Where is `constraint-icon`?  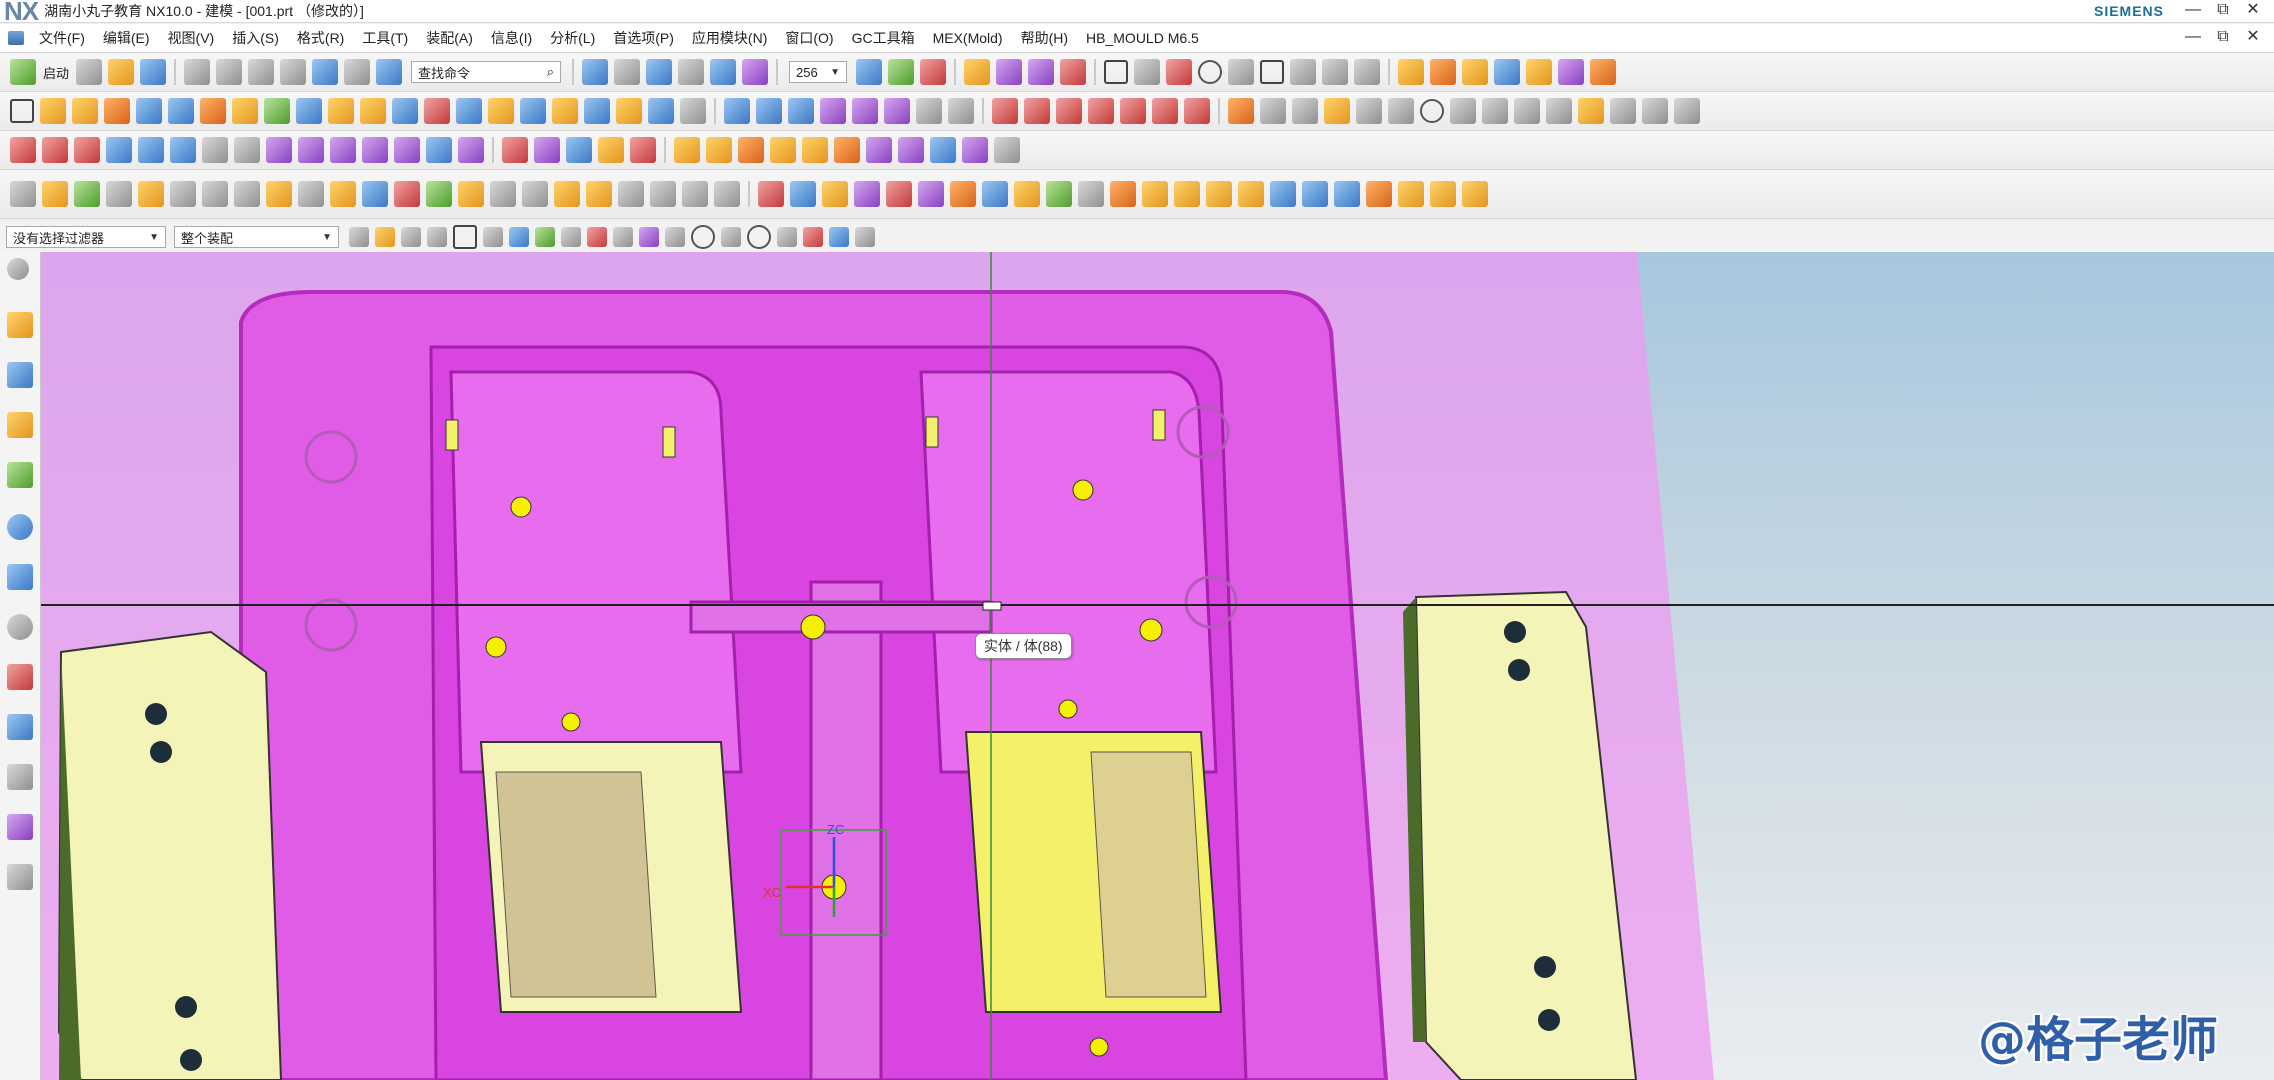
constraint-icon is located at coordinates (1367, 72).